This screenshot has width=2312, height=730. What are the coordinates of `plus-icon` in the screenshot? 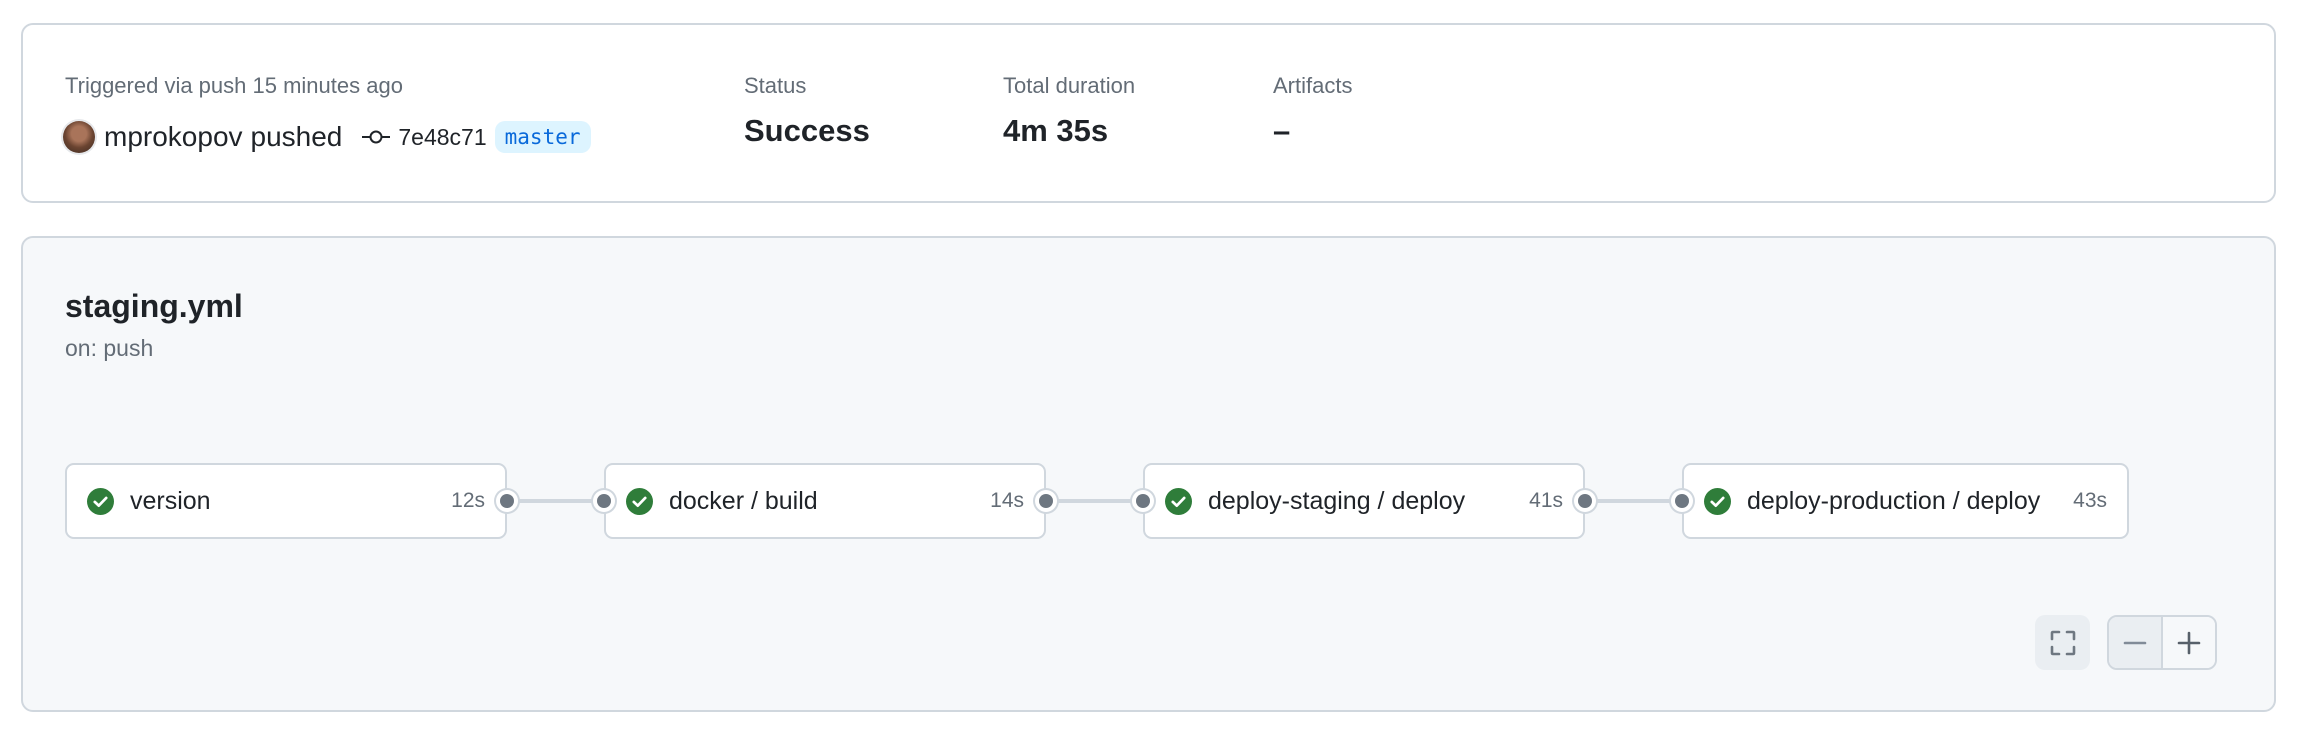 It's located at (2189, 642).